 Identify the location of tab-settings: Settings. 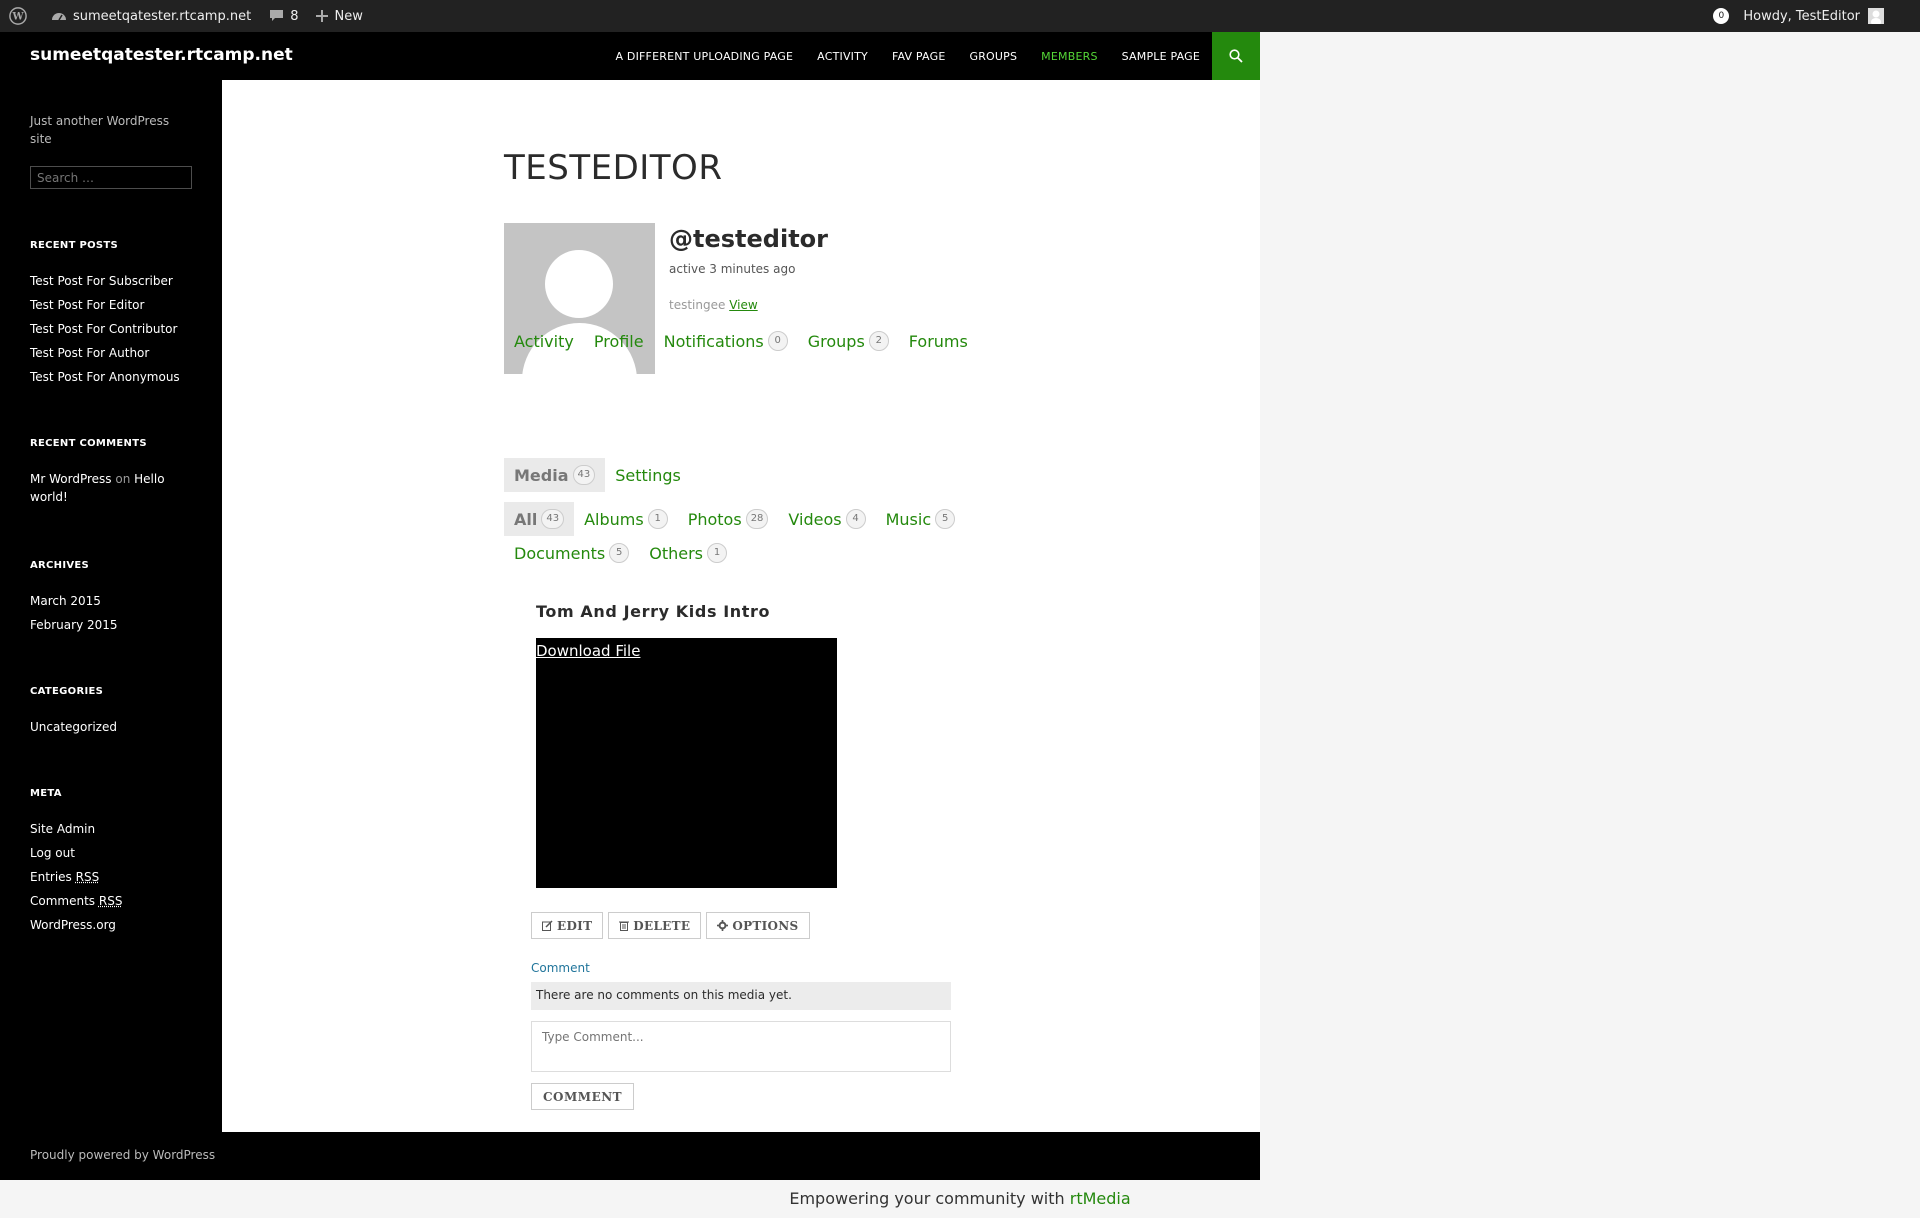
(648, 475).